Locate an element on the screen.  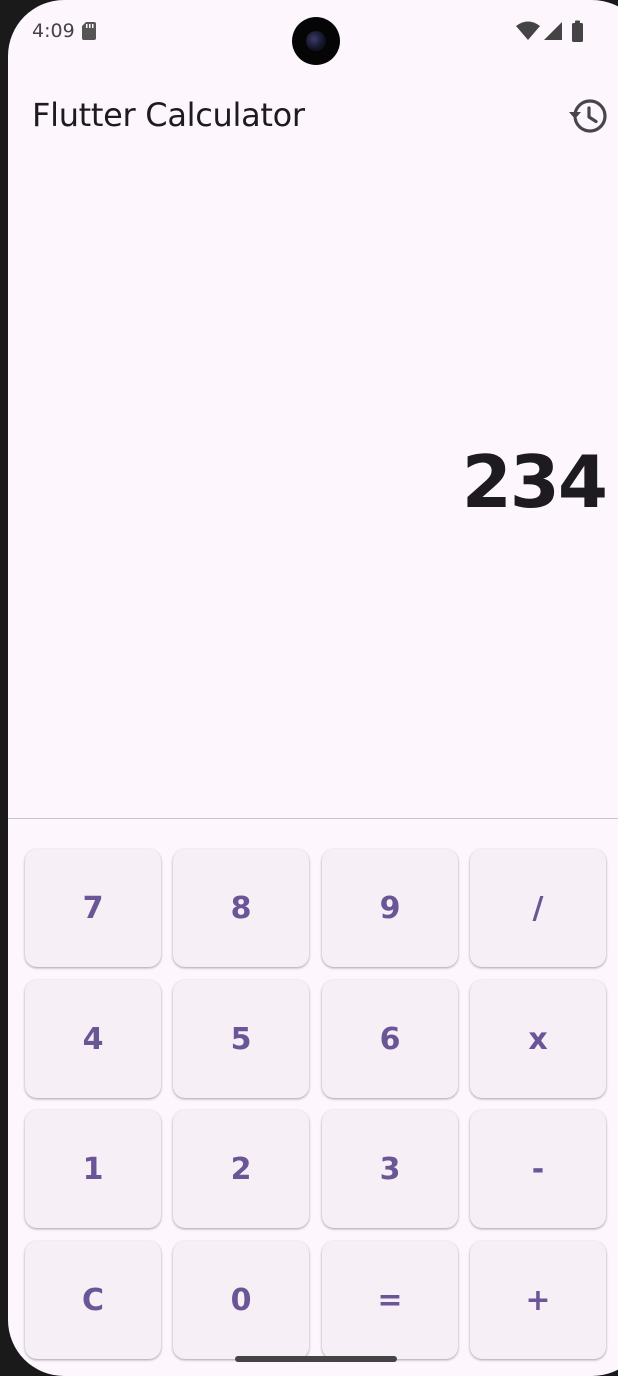
status-icons is located at coordinates (549, 31).